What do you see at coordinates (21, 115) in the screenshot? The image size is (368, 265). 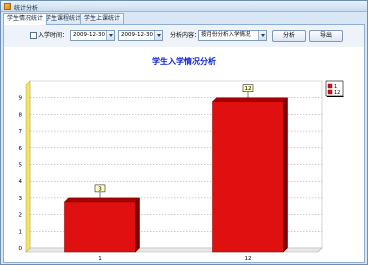 I see `y-tick-label: 8` at bounding box center [21, 115].